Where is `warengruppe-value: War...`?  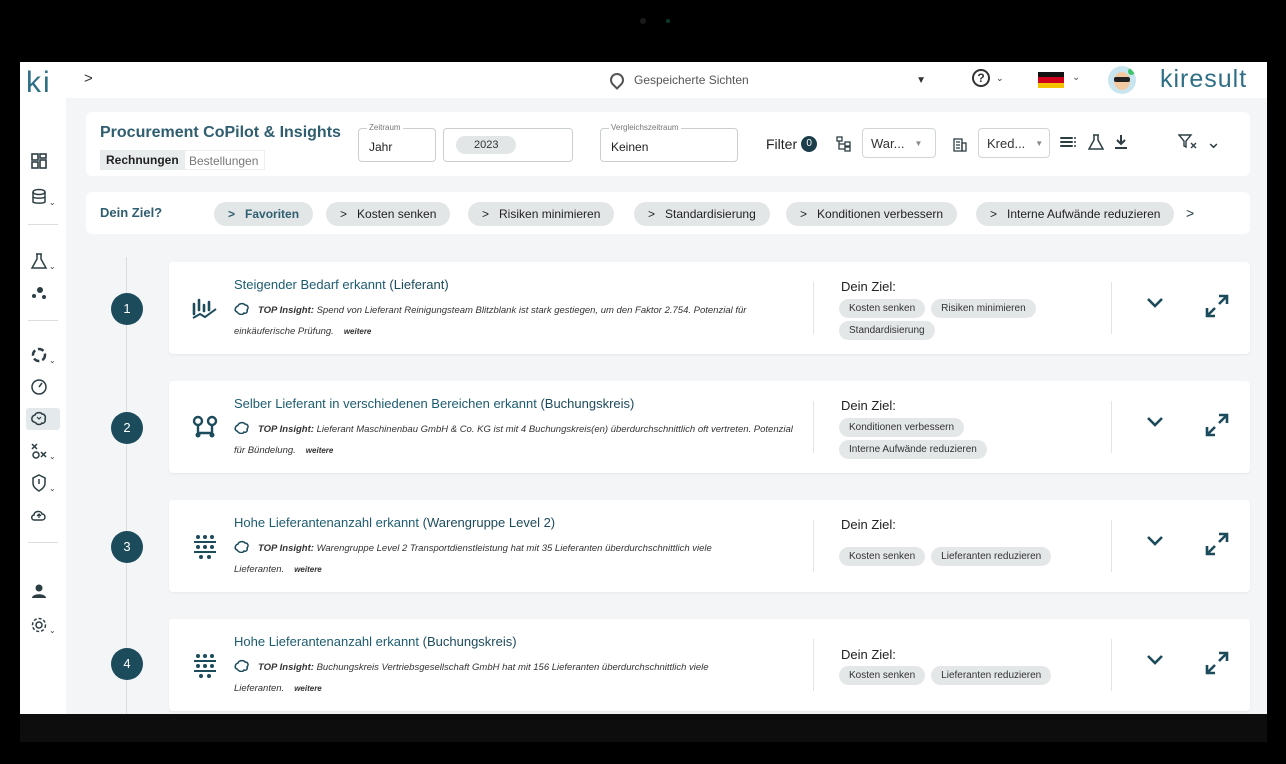
warengruppe-value: War... is located at coordinates (888, 143).